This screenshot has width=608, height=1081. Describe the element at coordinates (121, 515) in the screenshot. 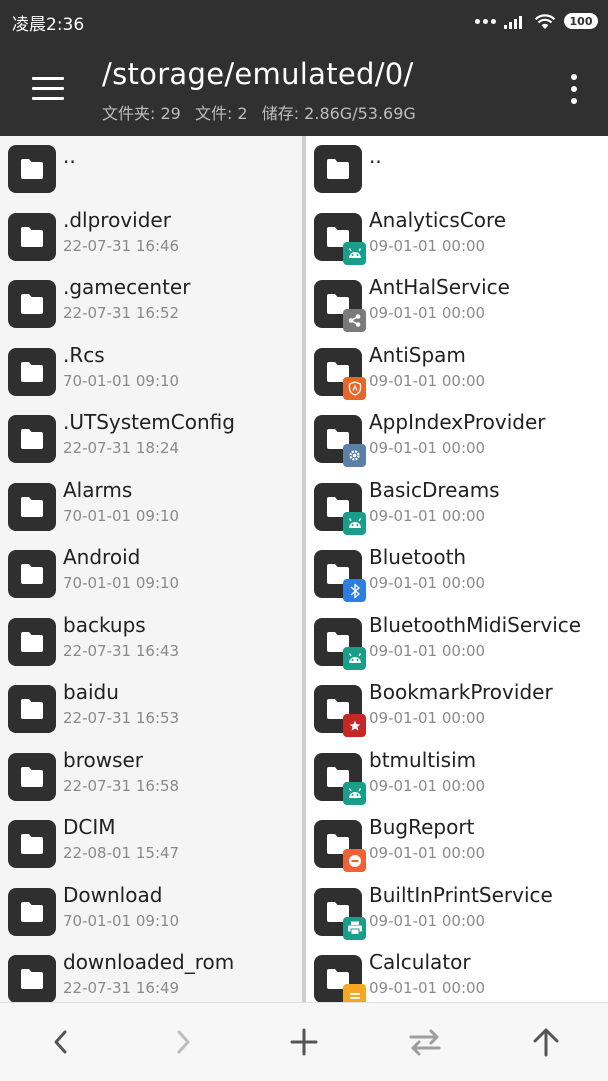

I see `file-date: 70-01-01 09:10` at that location.